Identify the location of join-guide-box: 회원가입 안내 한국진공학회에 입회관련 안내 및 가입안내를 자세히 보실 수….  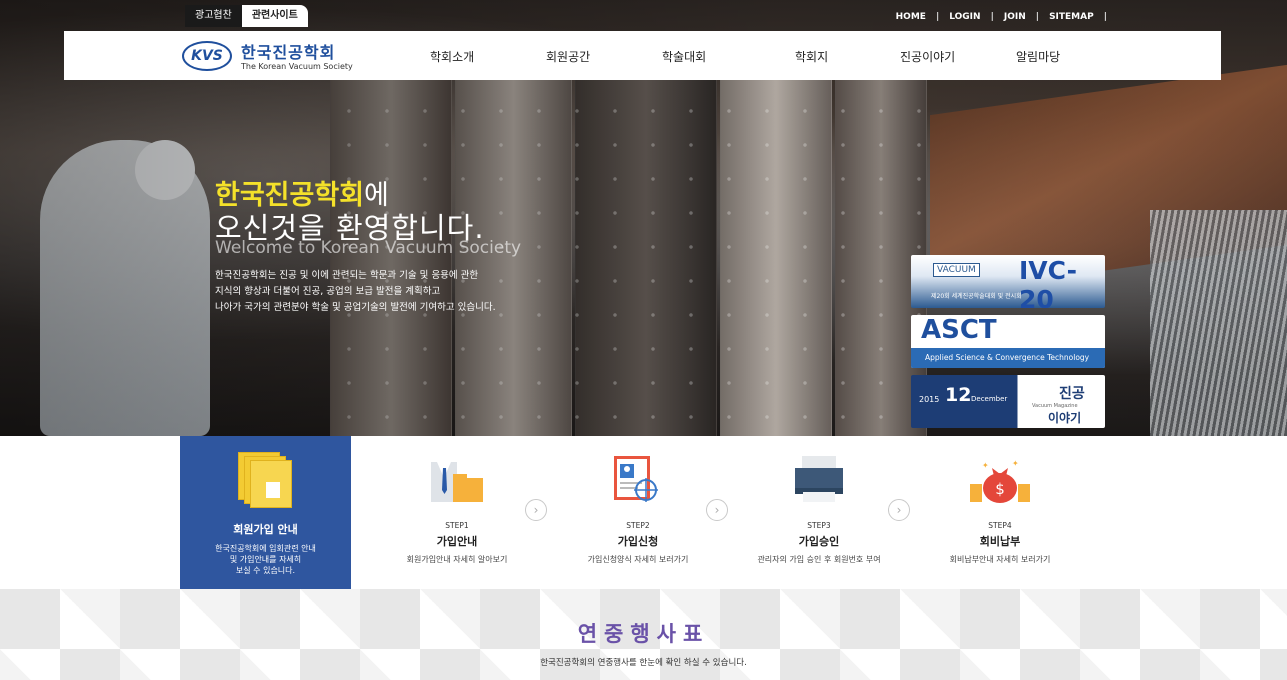
(265, 512).